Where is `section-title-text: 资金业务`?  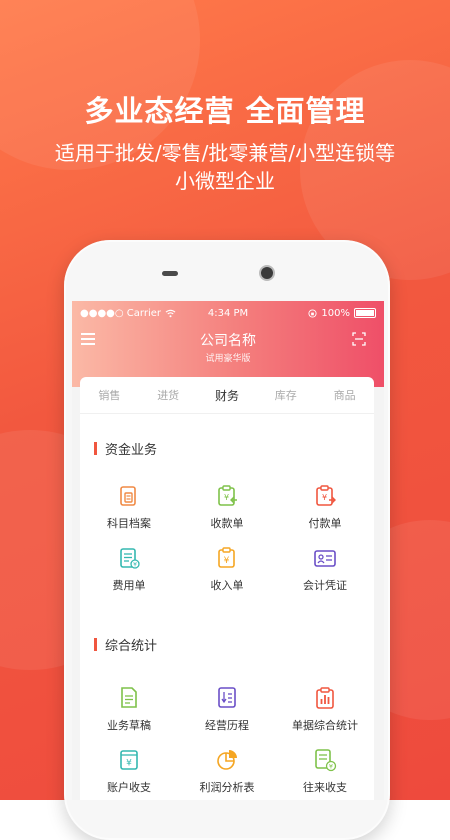
section-title-text: 资金业务 is located at coordinates (131, 450).